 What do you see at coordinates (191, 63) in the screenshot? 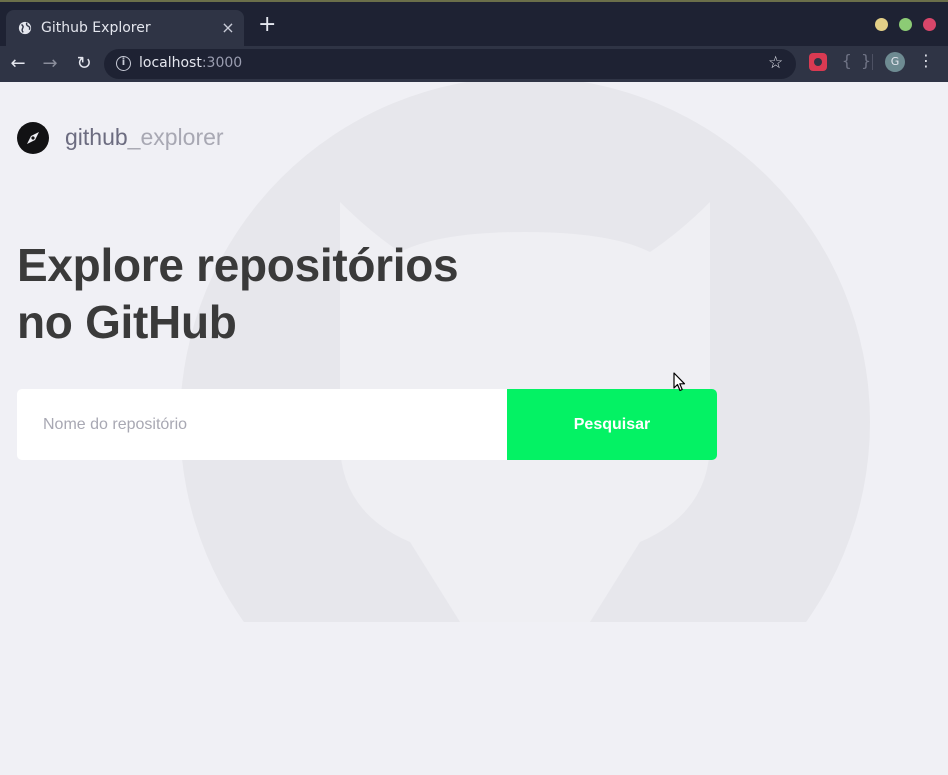
I see `url-text: localhost:3000` at bounding box center [191, 63].